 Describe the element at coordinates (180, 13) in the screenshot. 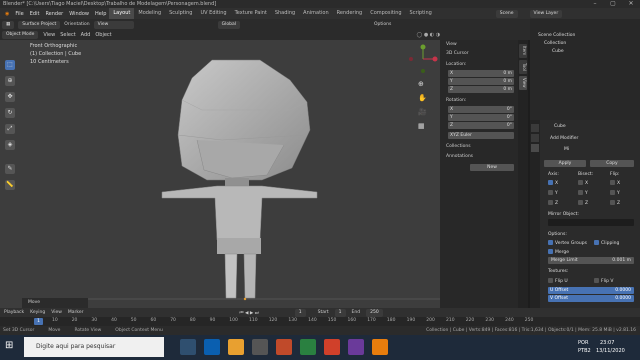

I see `tab-sculpting: Sculpting` at that location.